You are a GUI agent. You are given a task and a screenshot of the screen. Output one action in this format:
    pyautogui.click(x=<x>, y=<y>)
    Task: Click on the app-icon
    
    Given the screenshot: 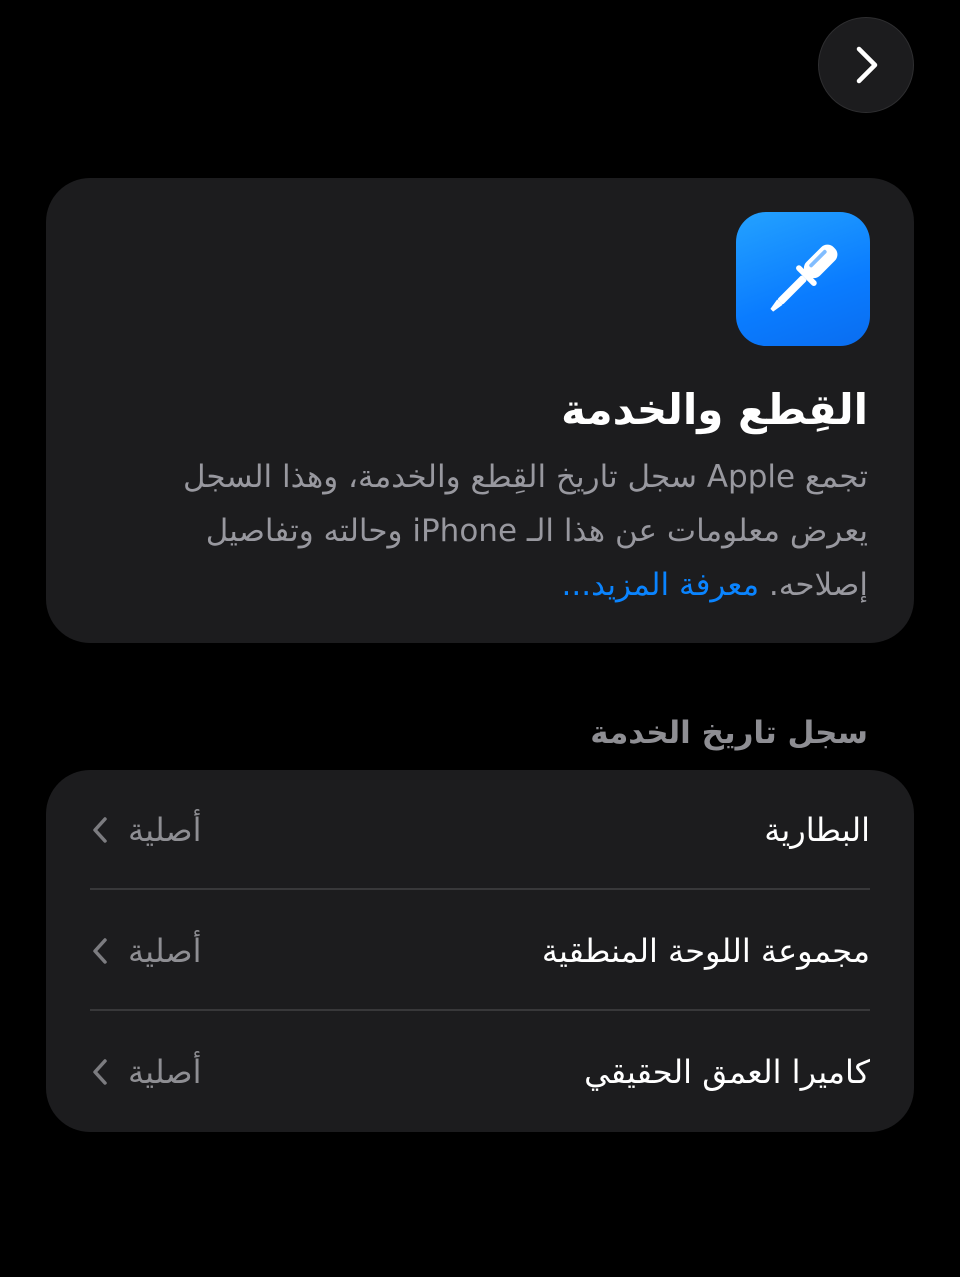 What is the action you would take?
    pyautogui.click(x=803, y=279)
    